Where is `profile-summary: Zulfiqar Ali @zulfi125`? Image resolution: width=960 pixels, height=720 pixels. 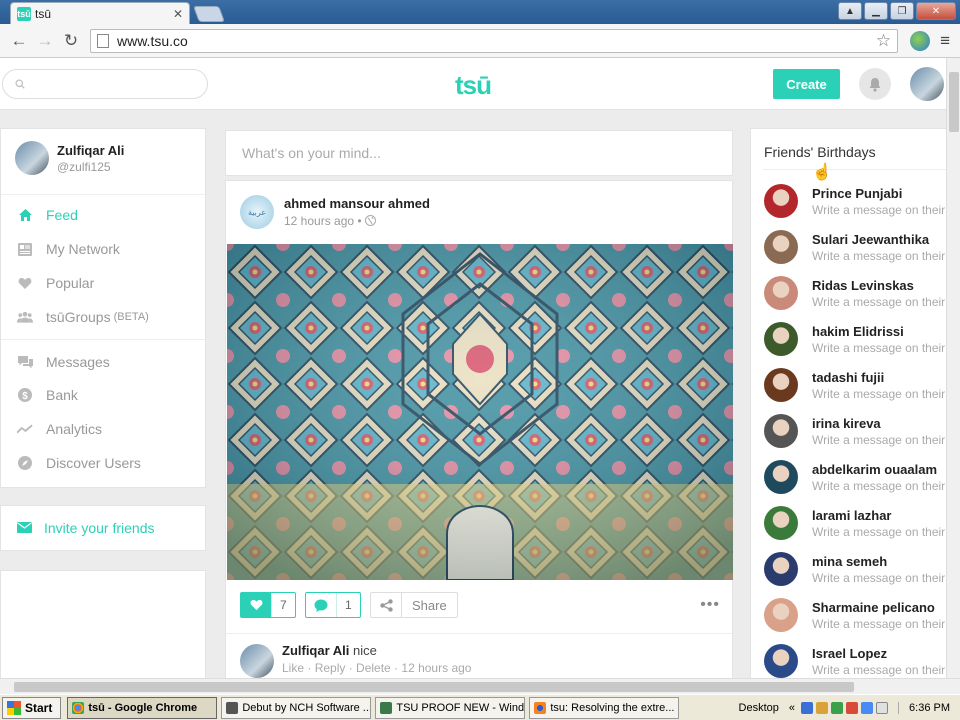 profile-summary: Zulfiqar Ali @zulfi125 is located at coordinates (69, 158).